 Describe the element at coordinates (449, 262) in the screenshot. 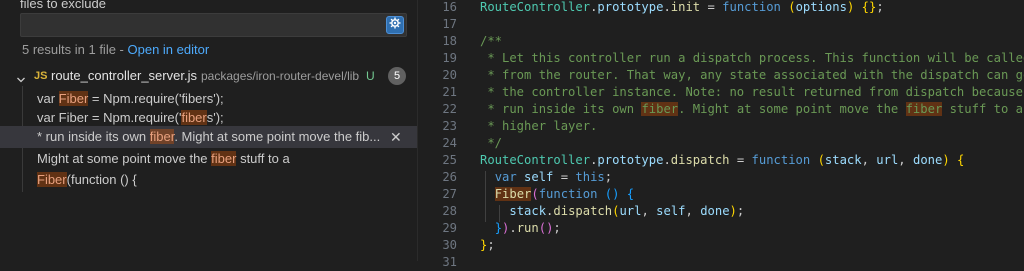

I see `line-number: 31` at that location.